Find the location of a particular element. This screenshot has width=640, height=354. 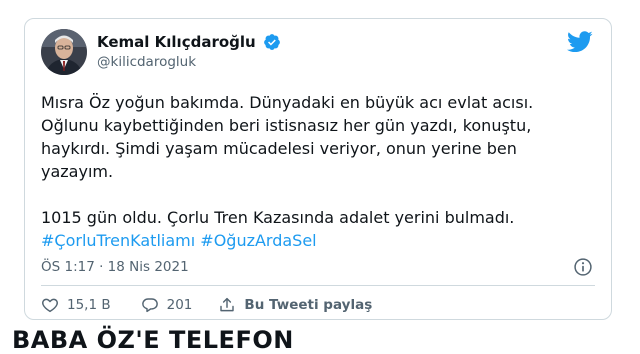

twitter-bird-icon is located at coordinates (580, 42).